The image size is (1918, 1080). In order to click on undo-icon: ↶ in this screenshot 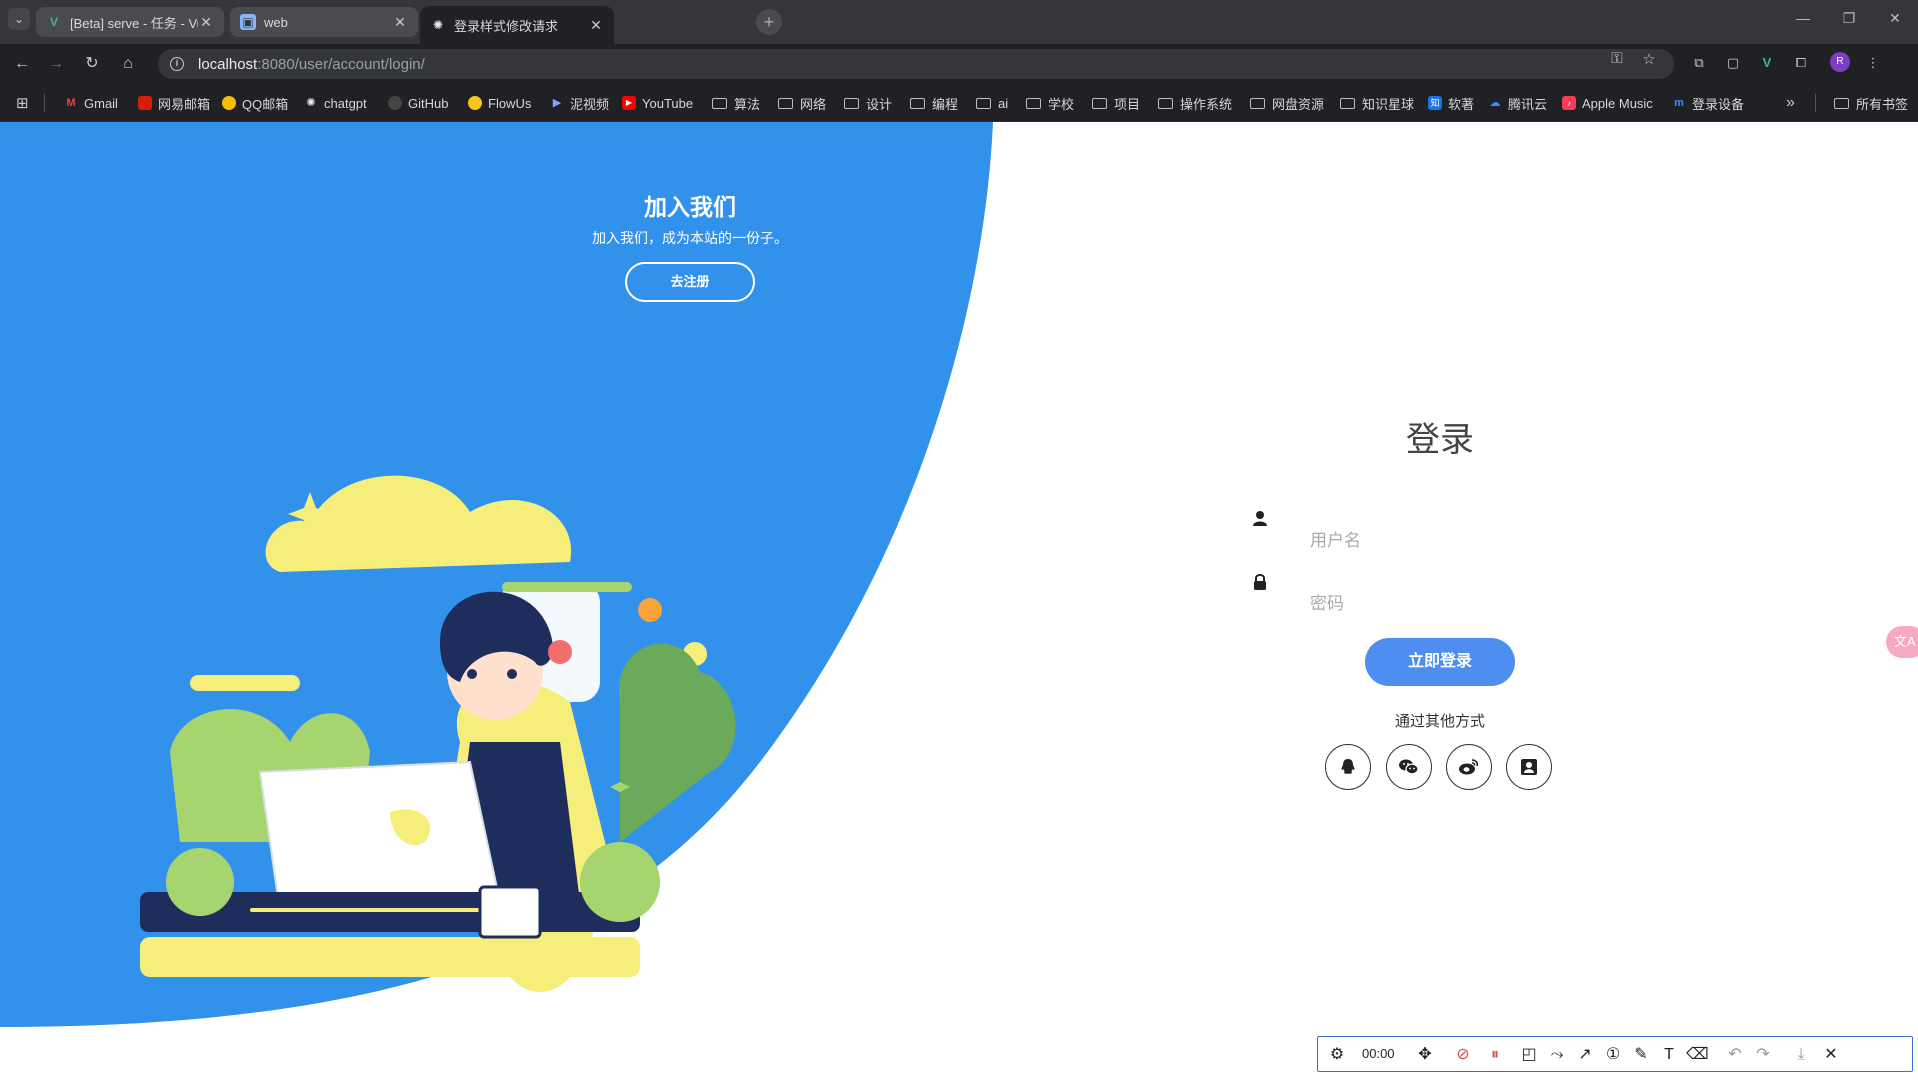, I will do `click(1735, 1055)`.